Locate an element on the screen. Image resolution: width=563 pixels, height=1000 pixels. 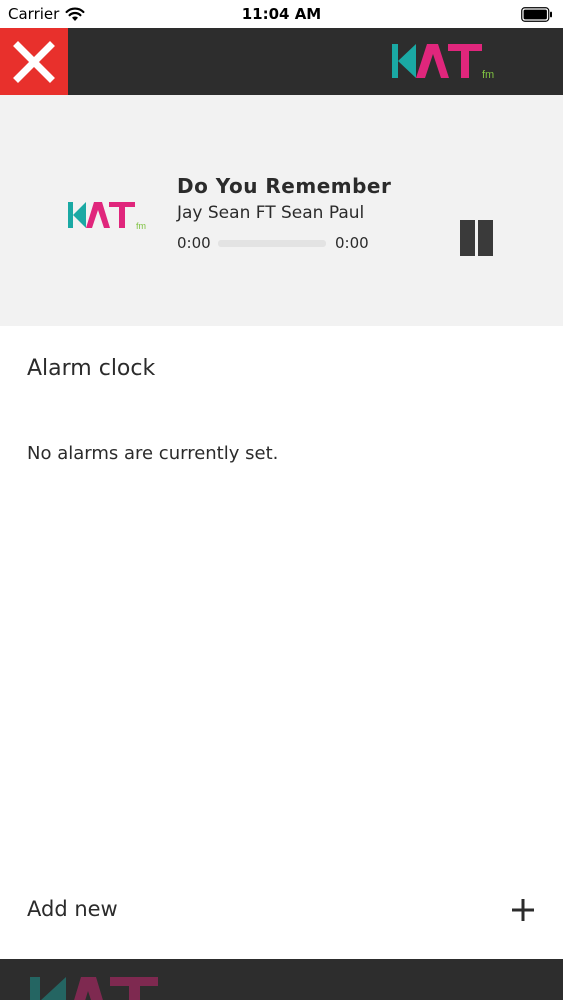
kat-fm-logo: fm is located at coordinates (443, 62).